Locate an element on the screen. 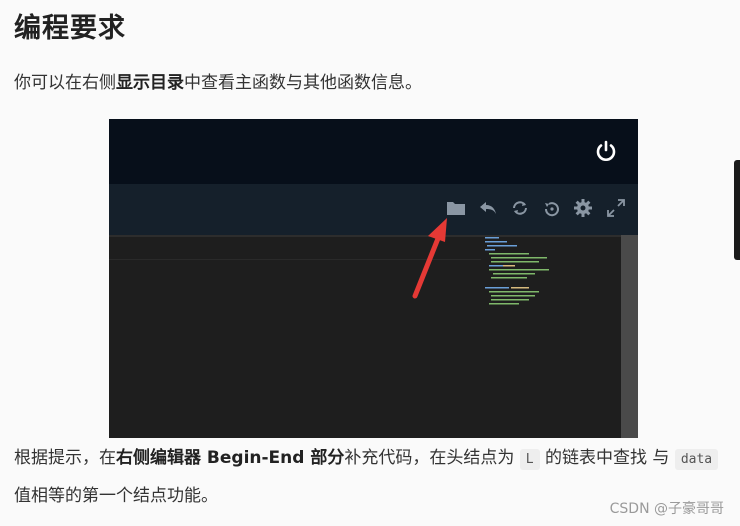  para-bold: 右侧编辑器 Begin-End 部分 is located at coordinates (230, 458).